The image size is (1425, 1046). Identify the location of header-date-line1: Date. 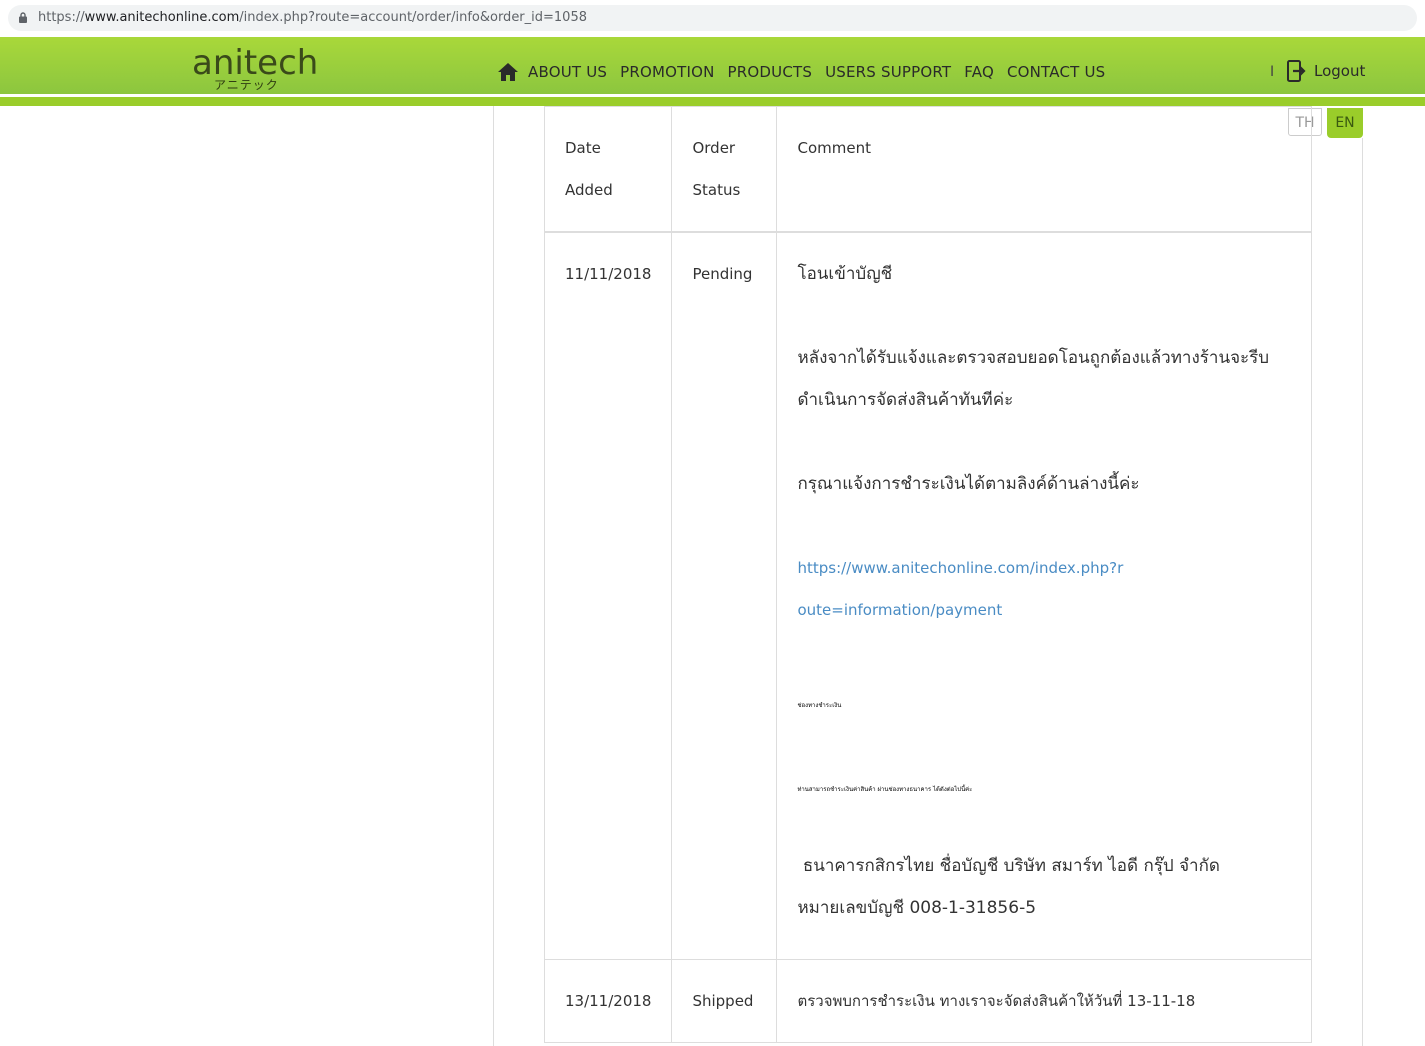
(583, 148).